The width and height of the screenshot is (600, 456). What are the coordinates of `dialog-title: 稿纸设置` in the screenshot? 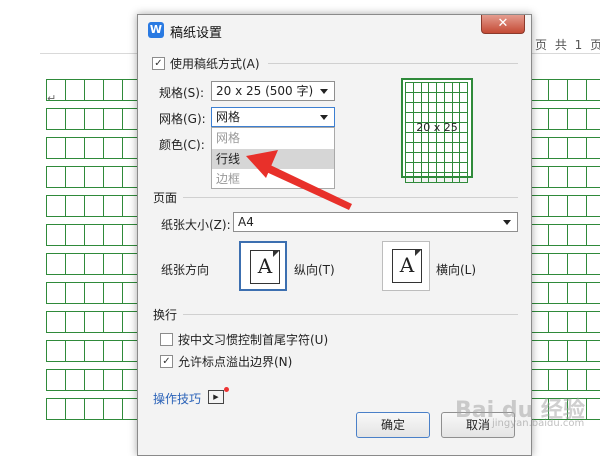 It's located at (196, 33).